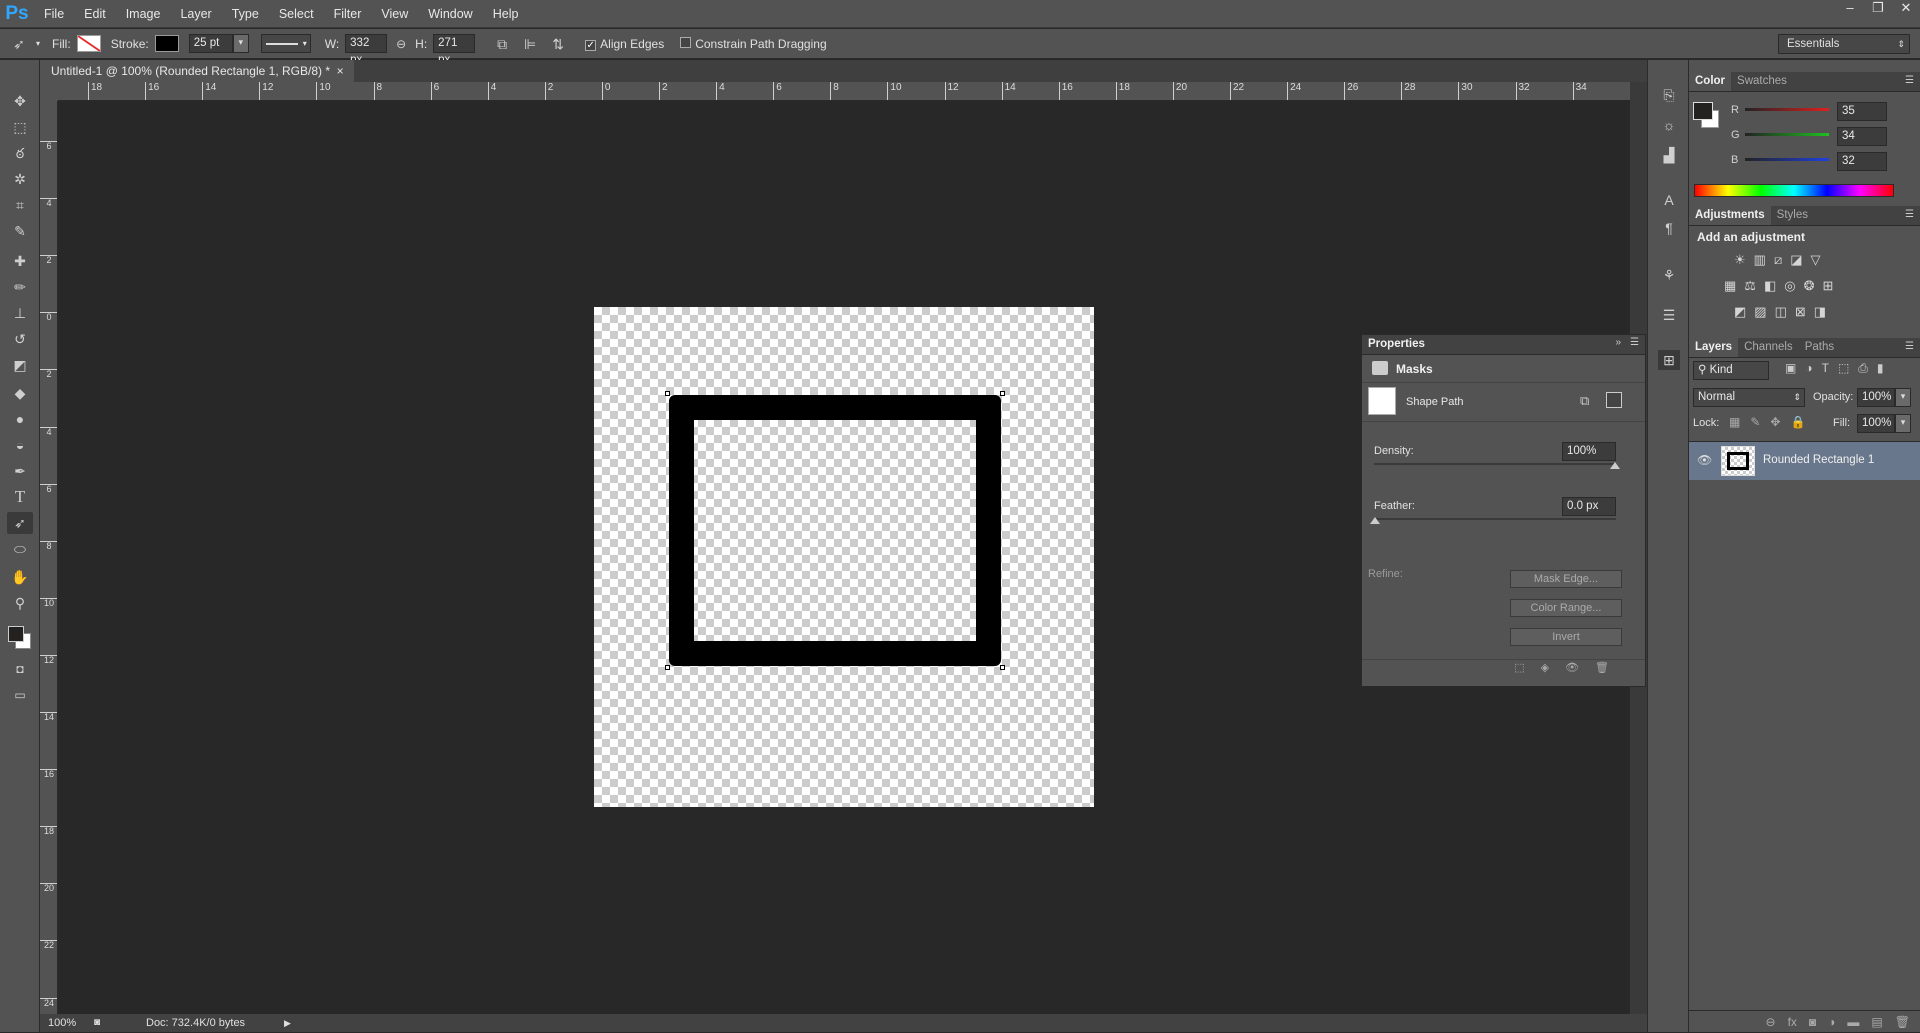 The width and height of the screenshot is (1920, 1033). What do you see at coordinates (401, 44) in the screenshot?
I see `link-icon: ⊖` at bounding box center [401, 44].